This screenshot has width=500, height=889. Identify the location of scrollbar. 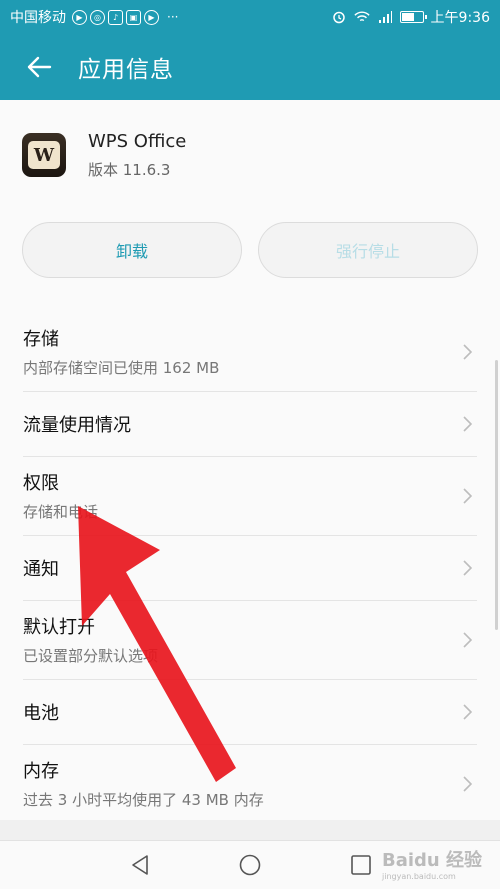
(496, 495).